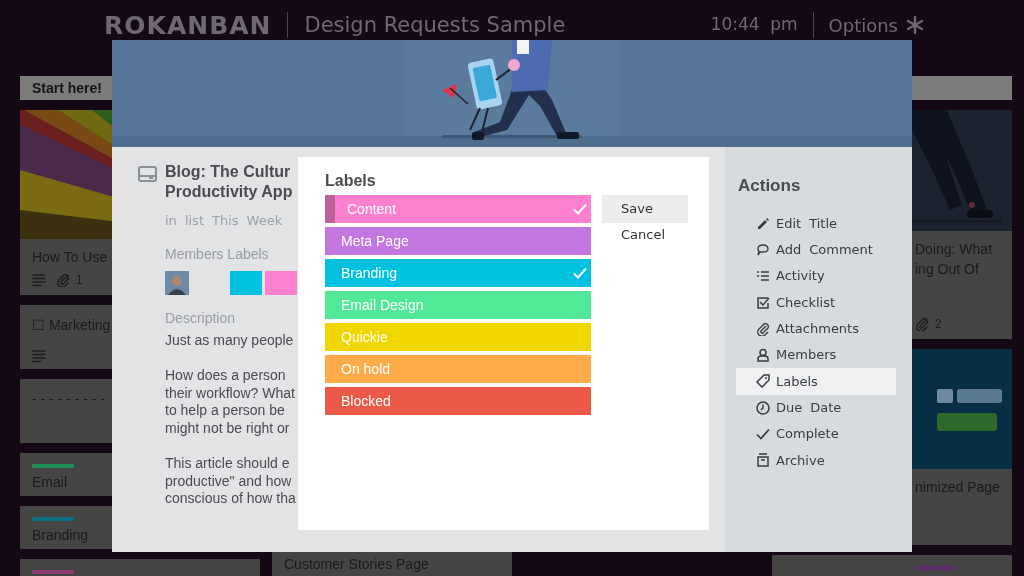 The width and height of the screenshot is (1024, 576). I want to click on options-menu: Options, so click(863, 25).